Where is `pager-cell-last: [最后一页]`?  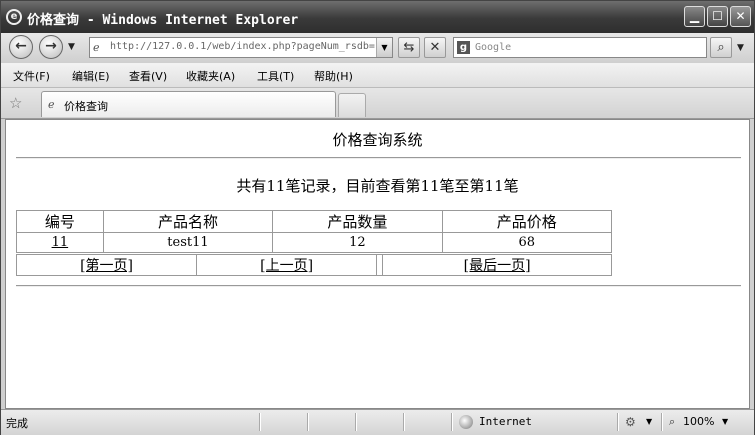 pager-cell-last: [最后一页] is located at coordinates (497, 265).